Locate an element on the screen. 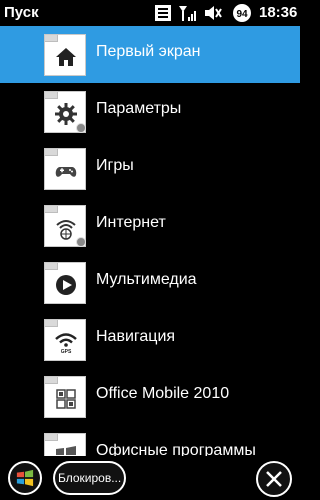 The width and height of the screenshot is (320, 500). home-tile is located at coordinates (65, 55).